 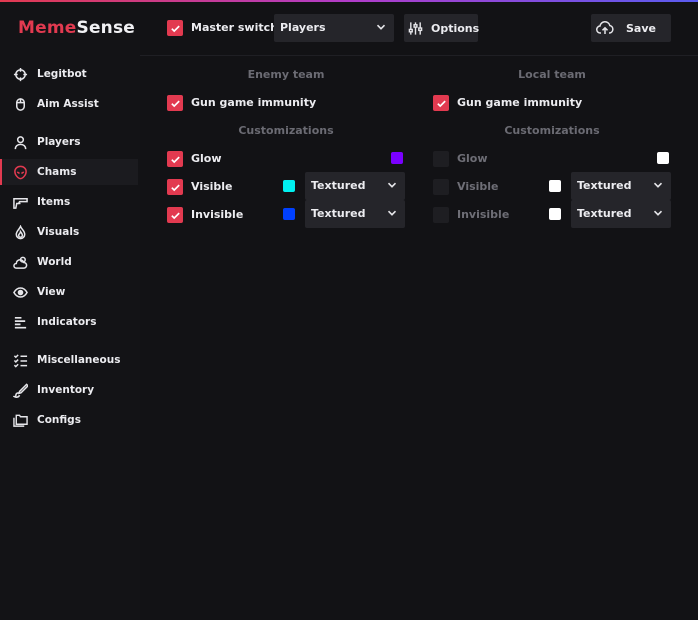 What do you see at coordinates (441, 215) in the screenshot?
I see `local-invisible-checkbox` at bounding box center [441, 215].